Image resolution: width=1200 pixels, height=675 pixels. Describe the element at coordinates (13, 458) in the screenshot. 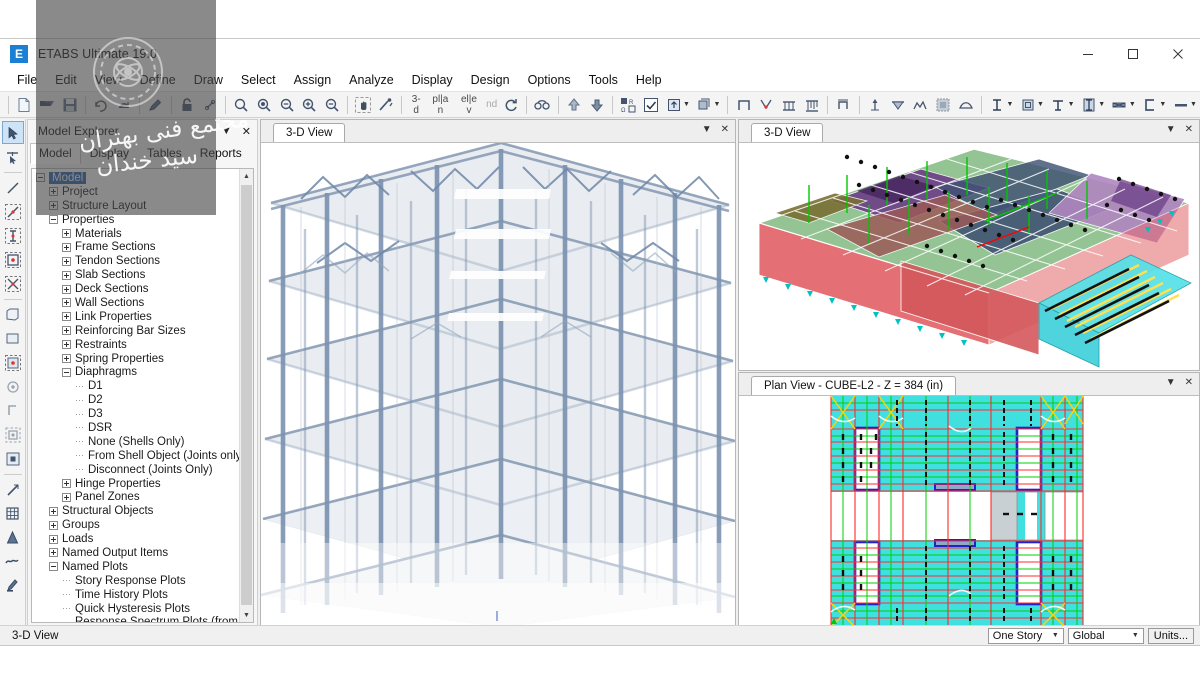

I see `draw-reference-point-icon` at that location.